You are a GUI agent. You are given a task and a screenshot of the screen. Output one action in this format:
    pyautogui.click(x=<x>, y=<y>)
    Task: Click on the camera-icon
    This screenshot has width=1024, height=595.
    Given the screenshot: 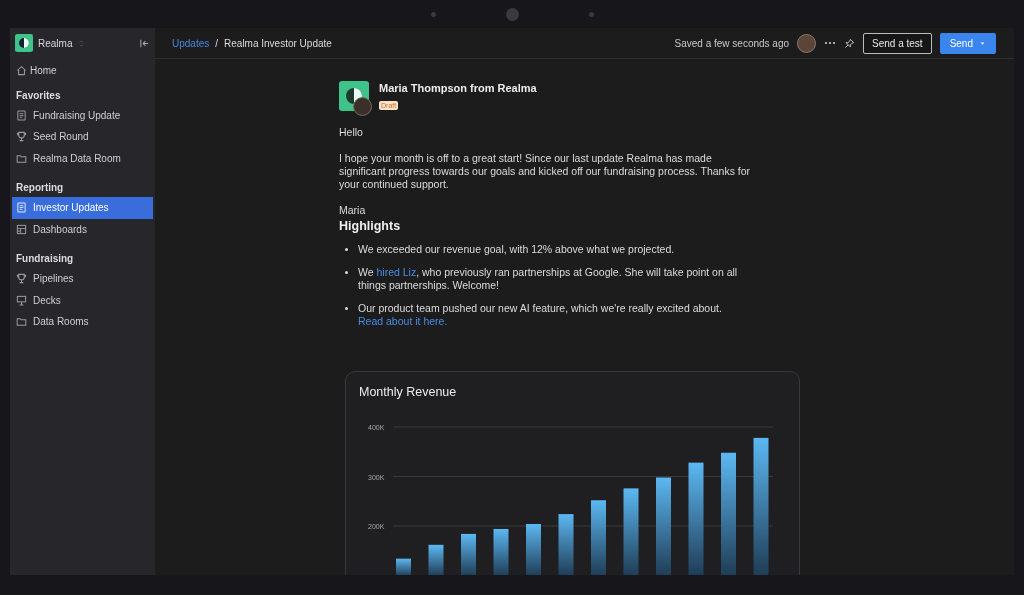 What is the action you would take?
    pyautogui.click(x=512, y=14)
    